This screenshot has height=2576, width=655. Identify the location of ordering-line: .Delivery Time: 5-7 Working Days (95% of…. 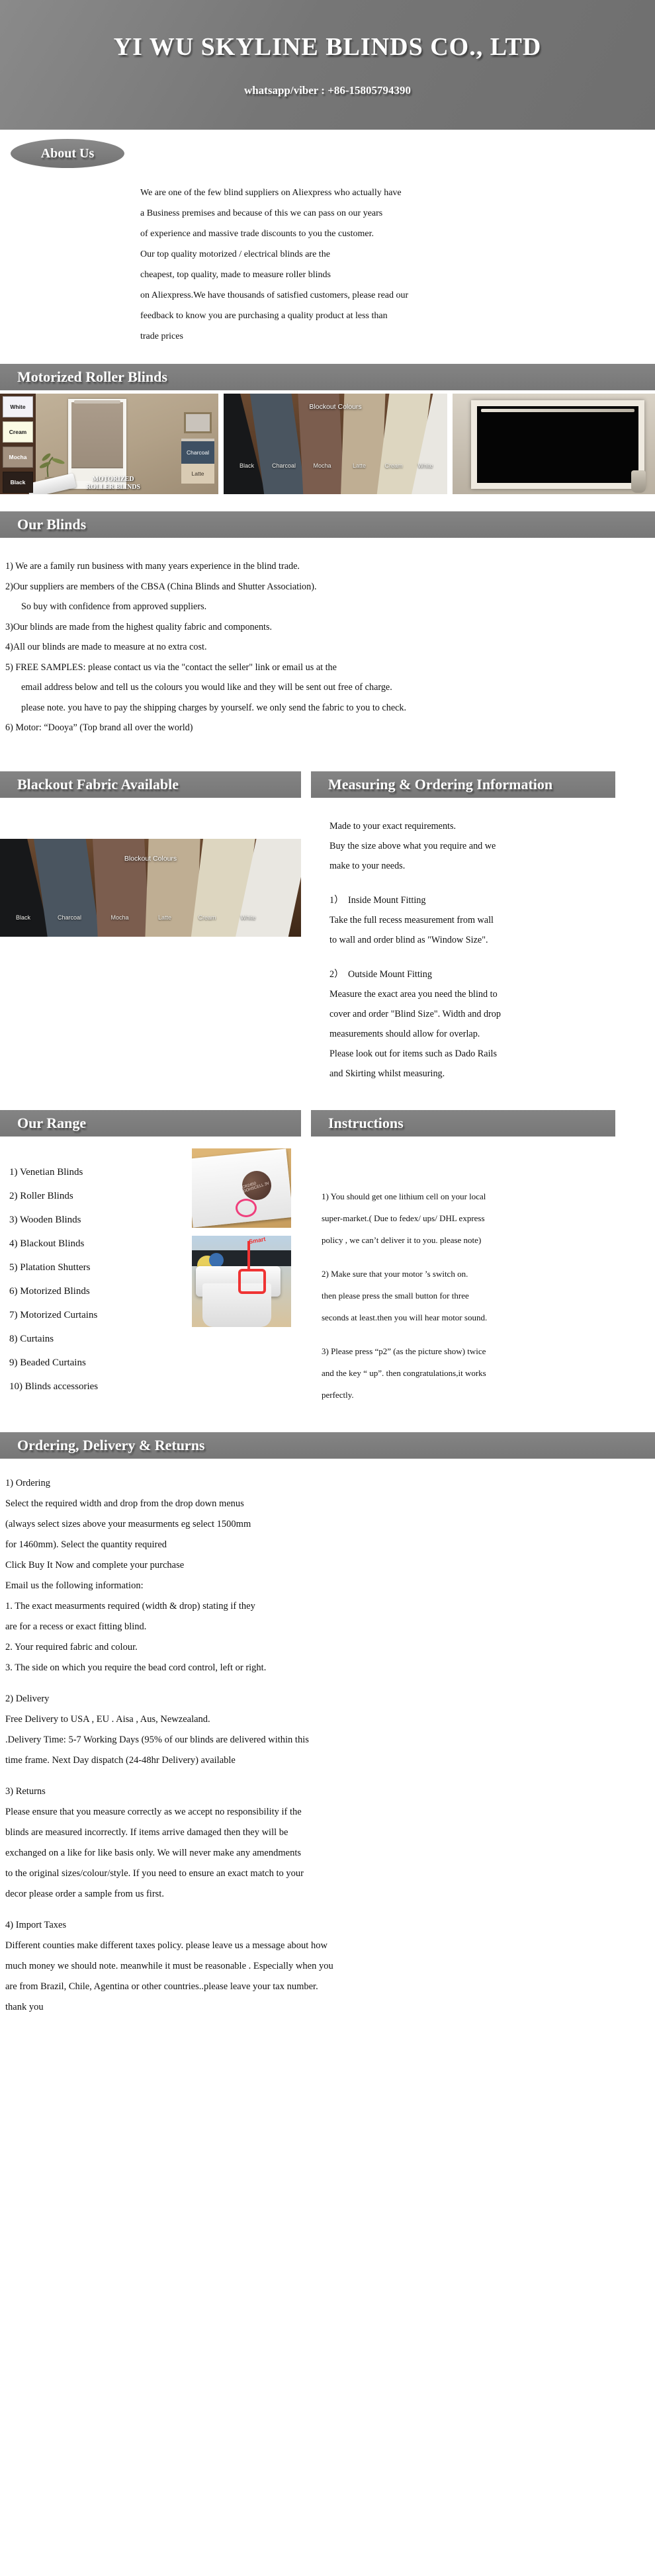
(157, 1739).